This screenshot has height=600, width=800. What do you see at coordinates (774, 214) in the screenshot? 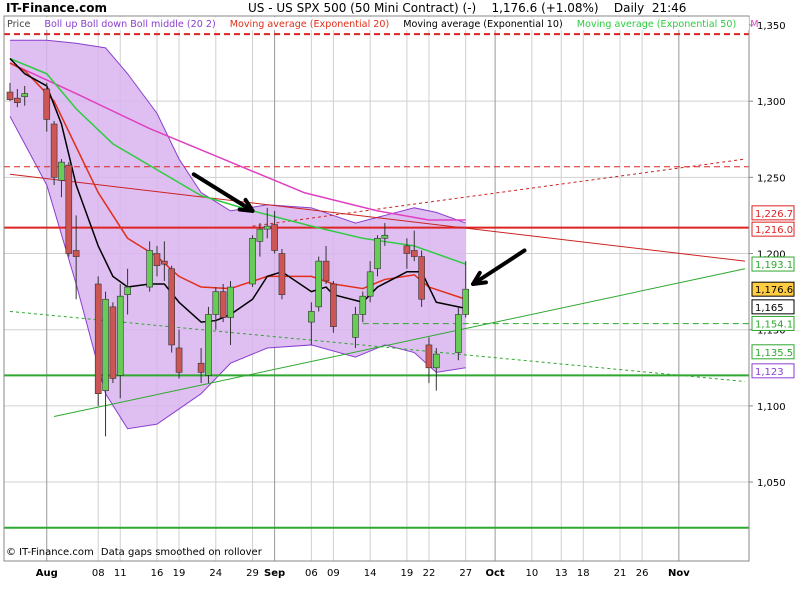
I see `price-label-text: 1,226.7` at bounding box center [774, 214].